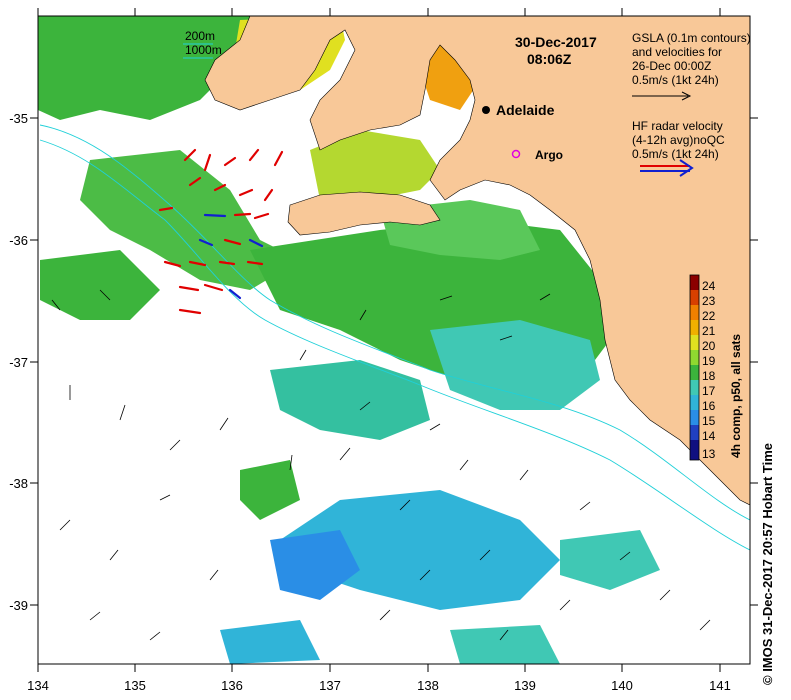  What do you see at coordinates (18, 605) in the screenshot?
I see `y-tick-label: -39` at bounding box center [18, 605].